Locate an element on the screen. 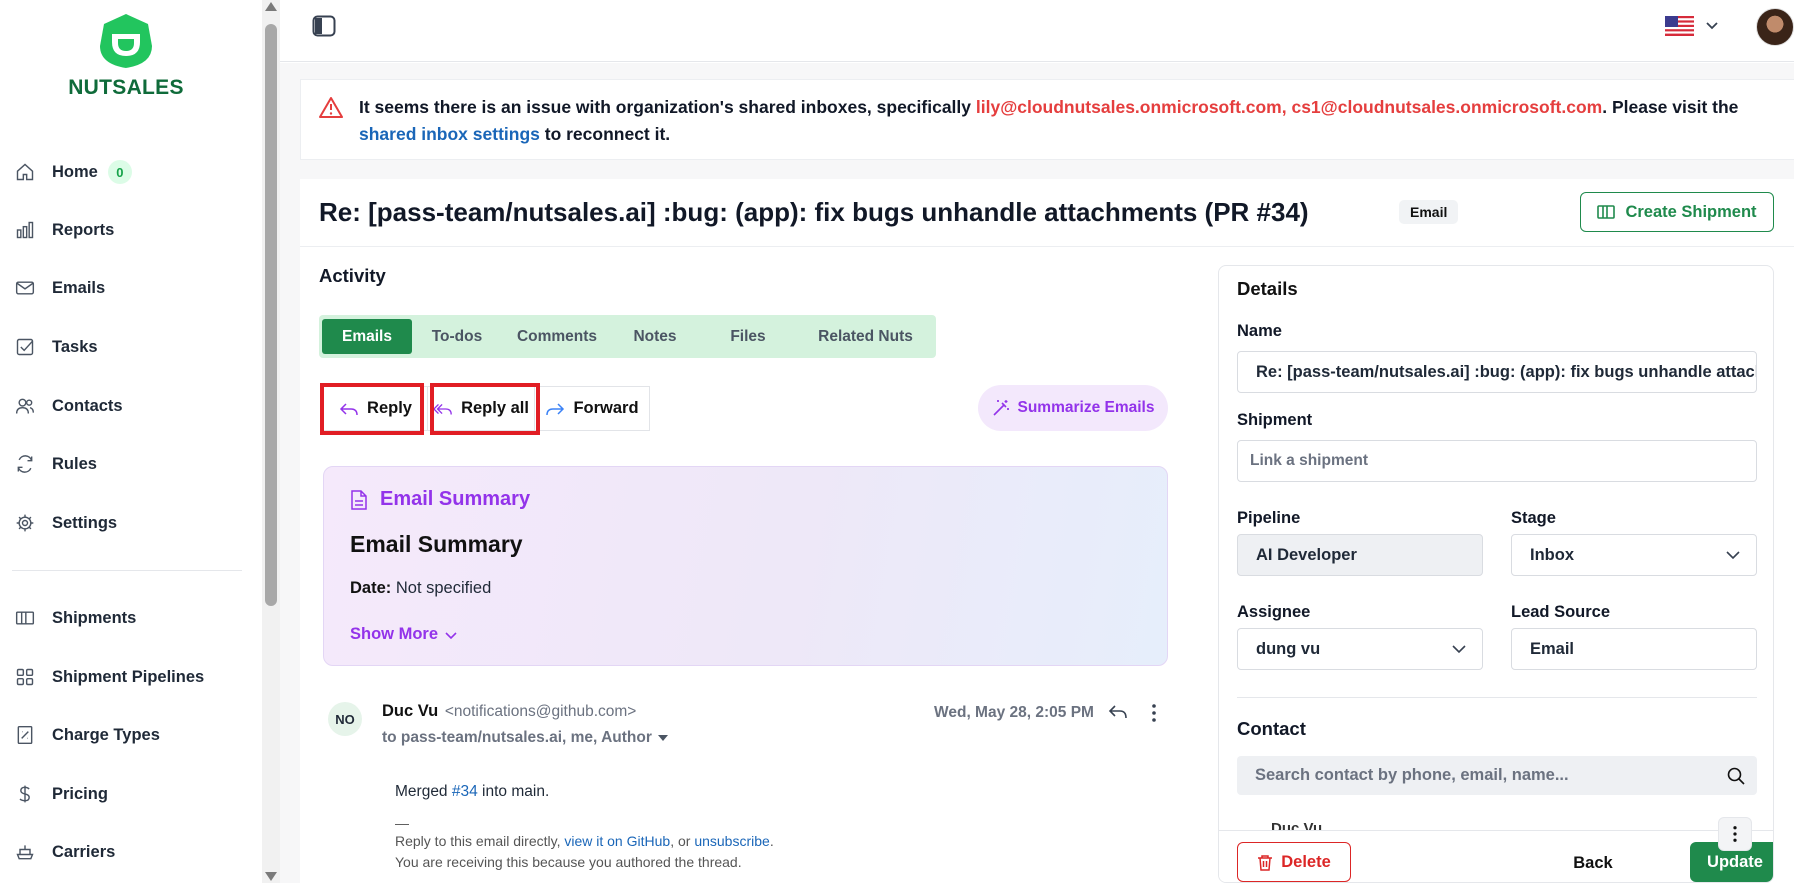 The height and width of the screenshot is (883, 1794). sidebar-item-settings: Settings is located at coordinates (65, 523).